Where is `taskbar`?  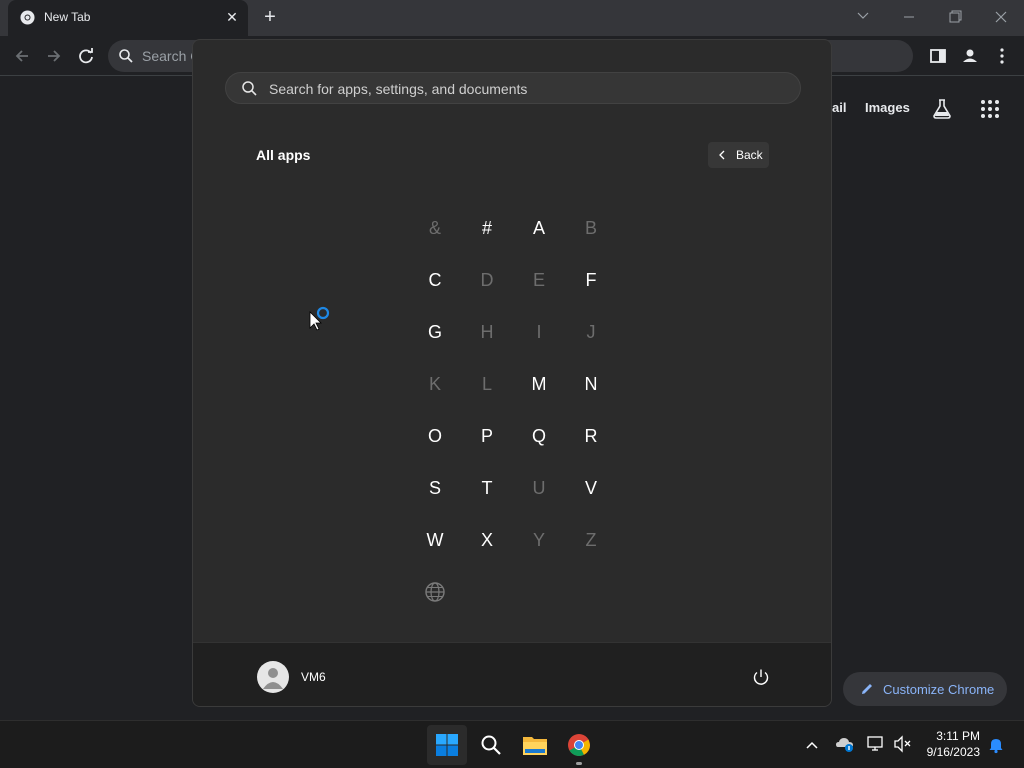
taskbar is located at coordinates (512, 744).